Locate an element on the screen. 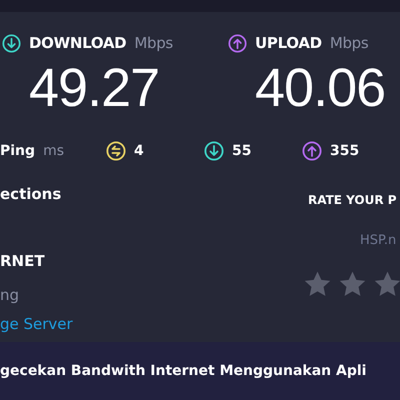 This screenshot has height=400, width=400. provider-detail: ng is located at coordinates (10, 295).